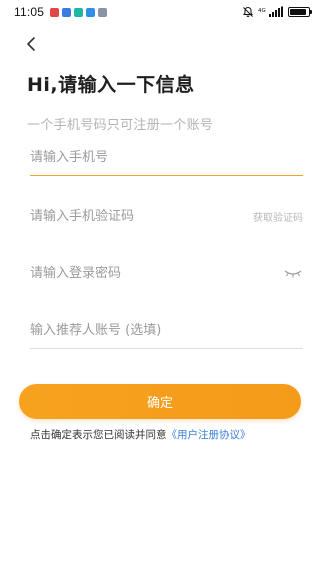  I want to click on verification-code-input, so click(141, 216).